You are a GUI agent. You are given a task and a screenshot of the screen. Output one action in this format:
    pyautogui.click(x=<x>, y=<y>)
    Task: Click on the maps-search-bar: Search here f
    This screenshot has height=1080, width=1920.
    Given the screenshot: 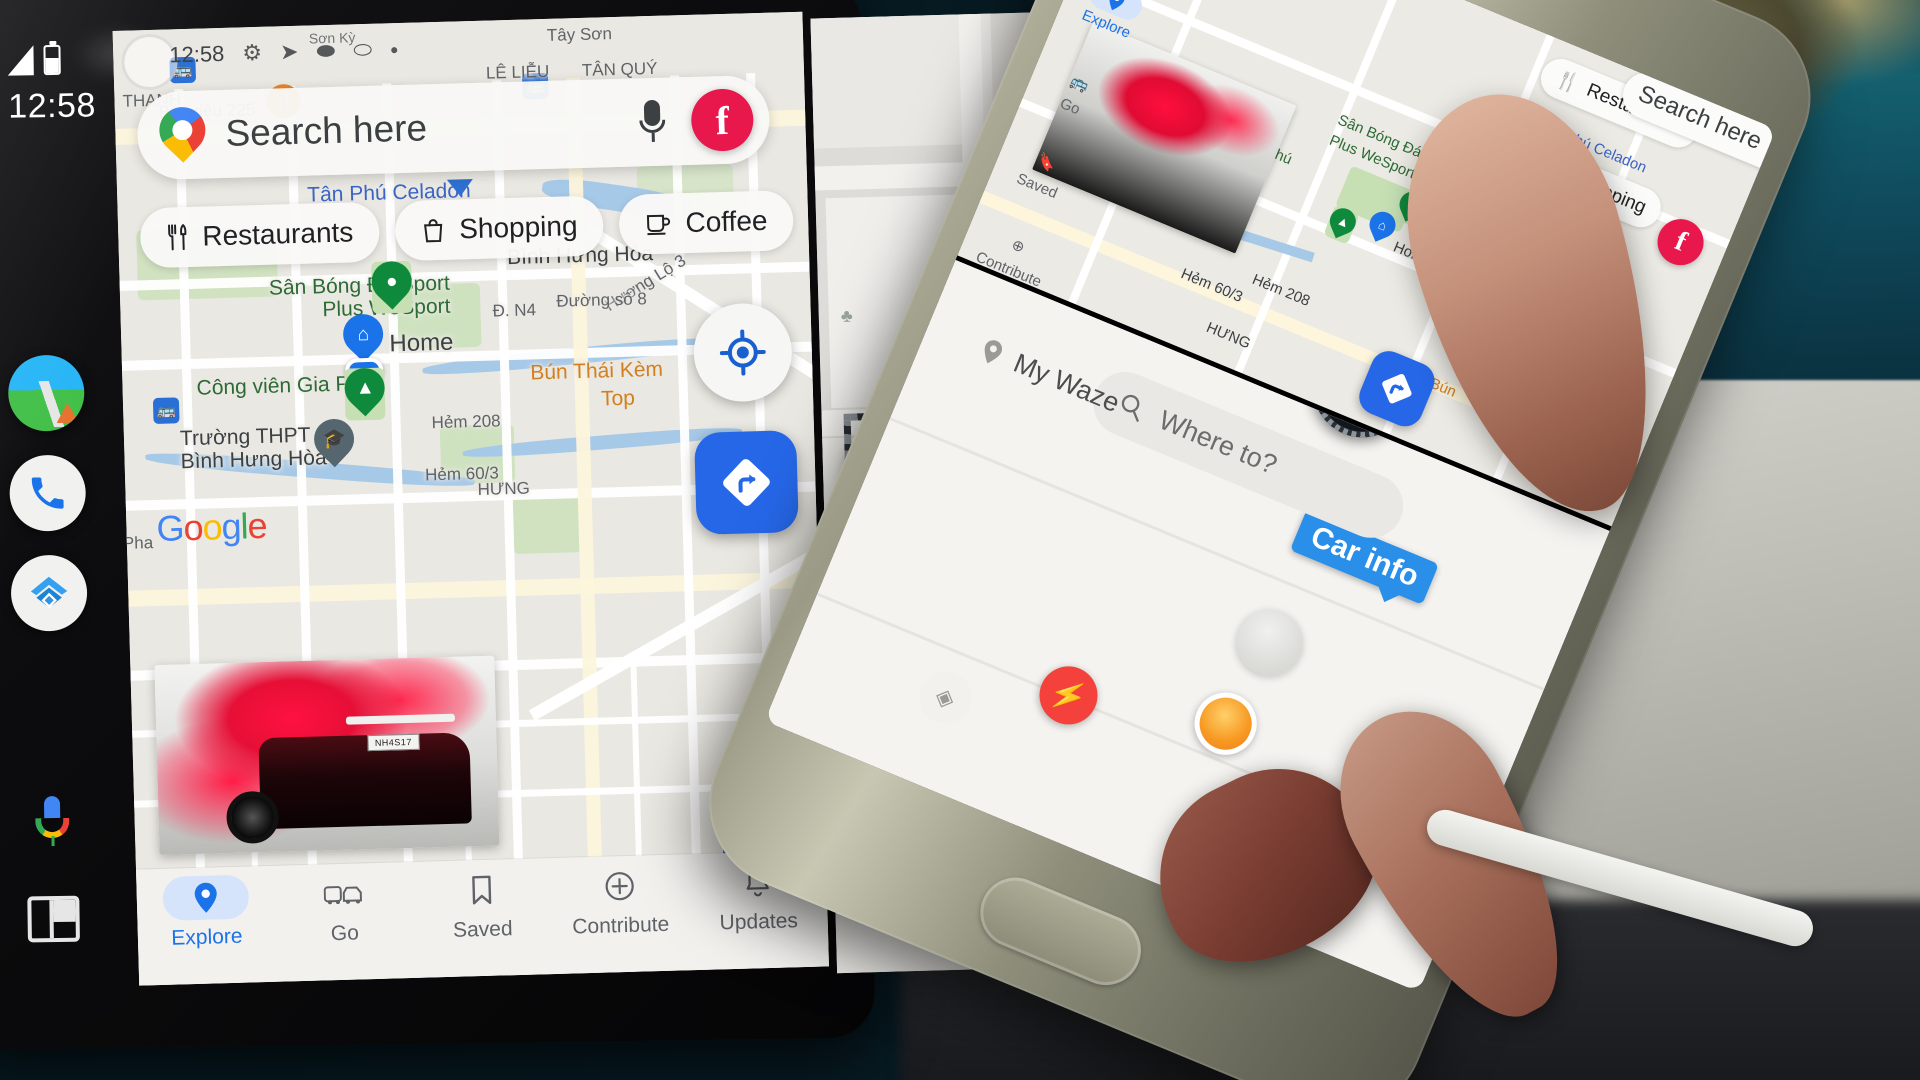 What is the action you would take?
    pyautogui.click(x=453, y=127)
    